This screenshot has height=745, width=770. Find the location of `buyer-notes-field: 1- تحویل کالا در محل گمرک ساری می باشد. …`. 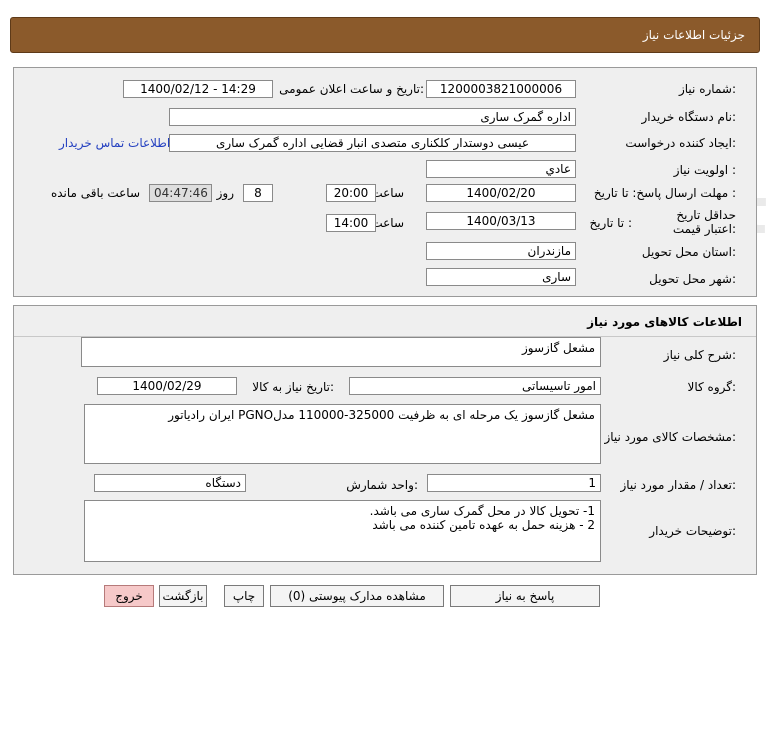

buyer-notes-field: 1- تحویل کالا در محل گمرک ساری می باشد. … is located at coordinates (342, 531).